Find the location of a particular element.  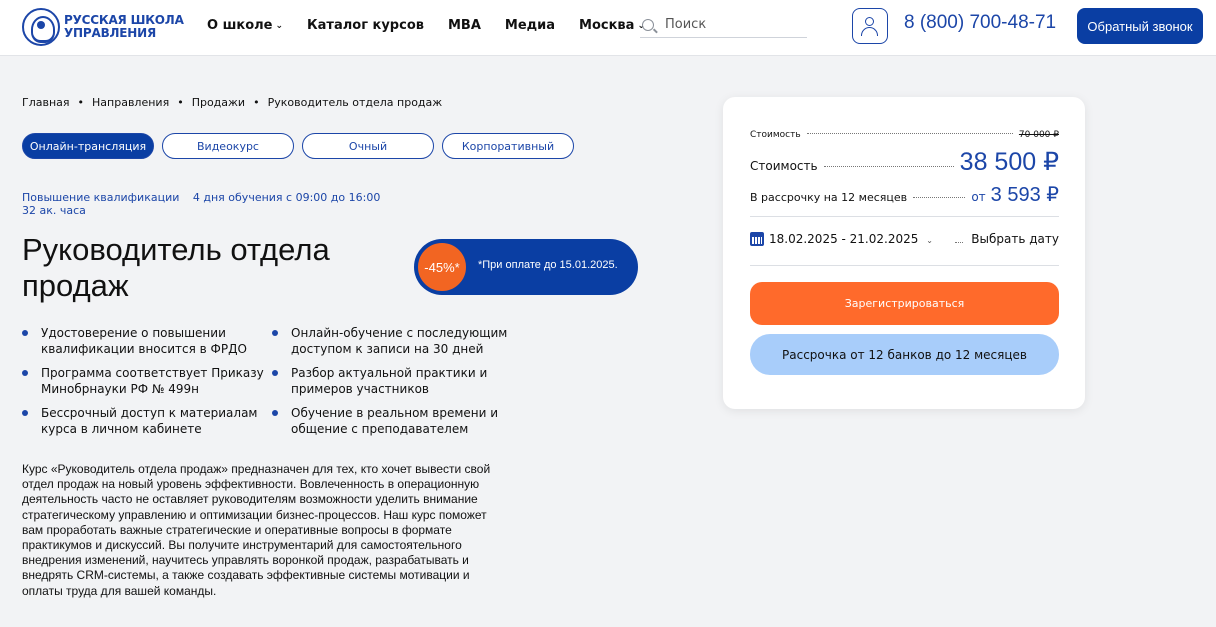

nav-item-media: Медиа is located at coordinates (530, 25).